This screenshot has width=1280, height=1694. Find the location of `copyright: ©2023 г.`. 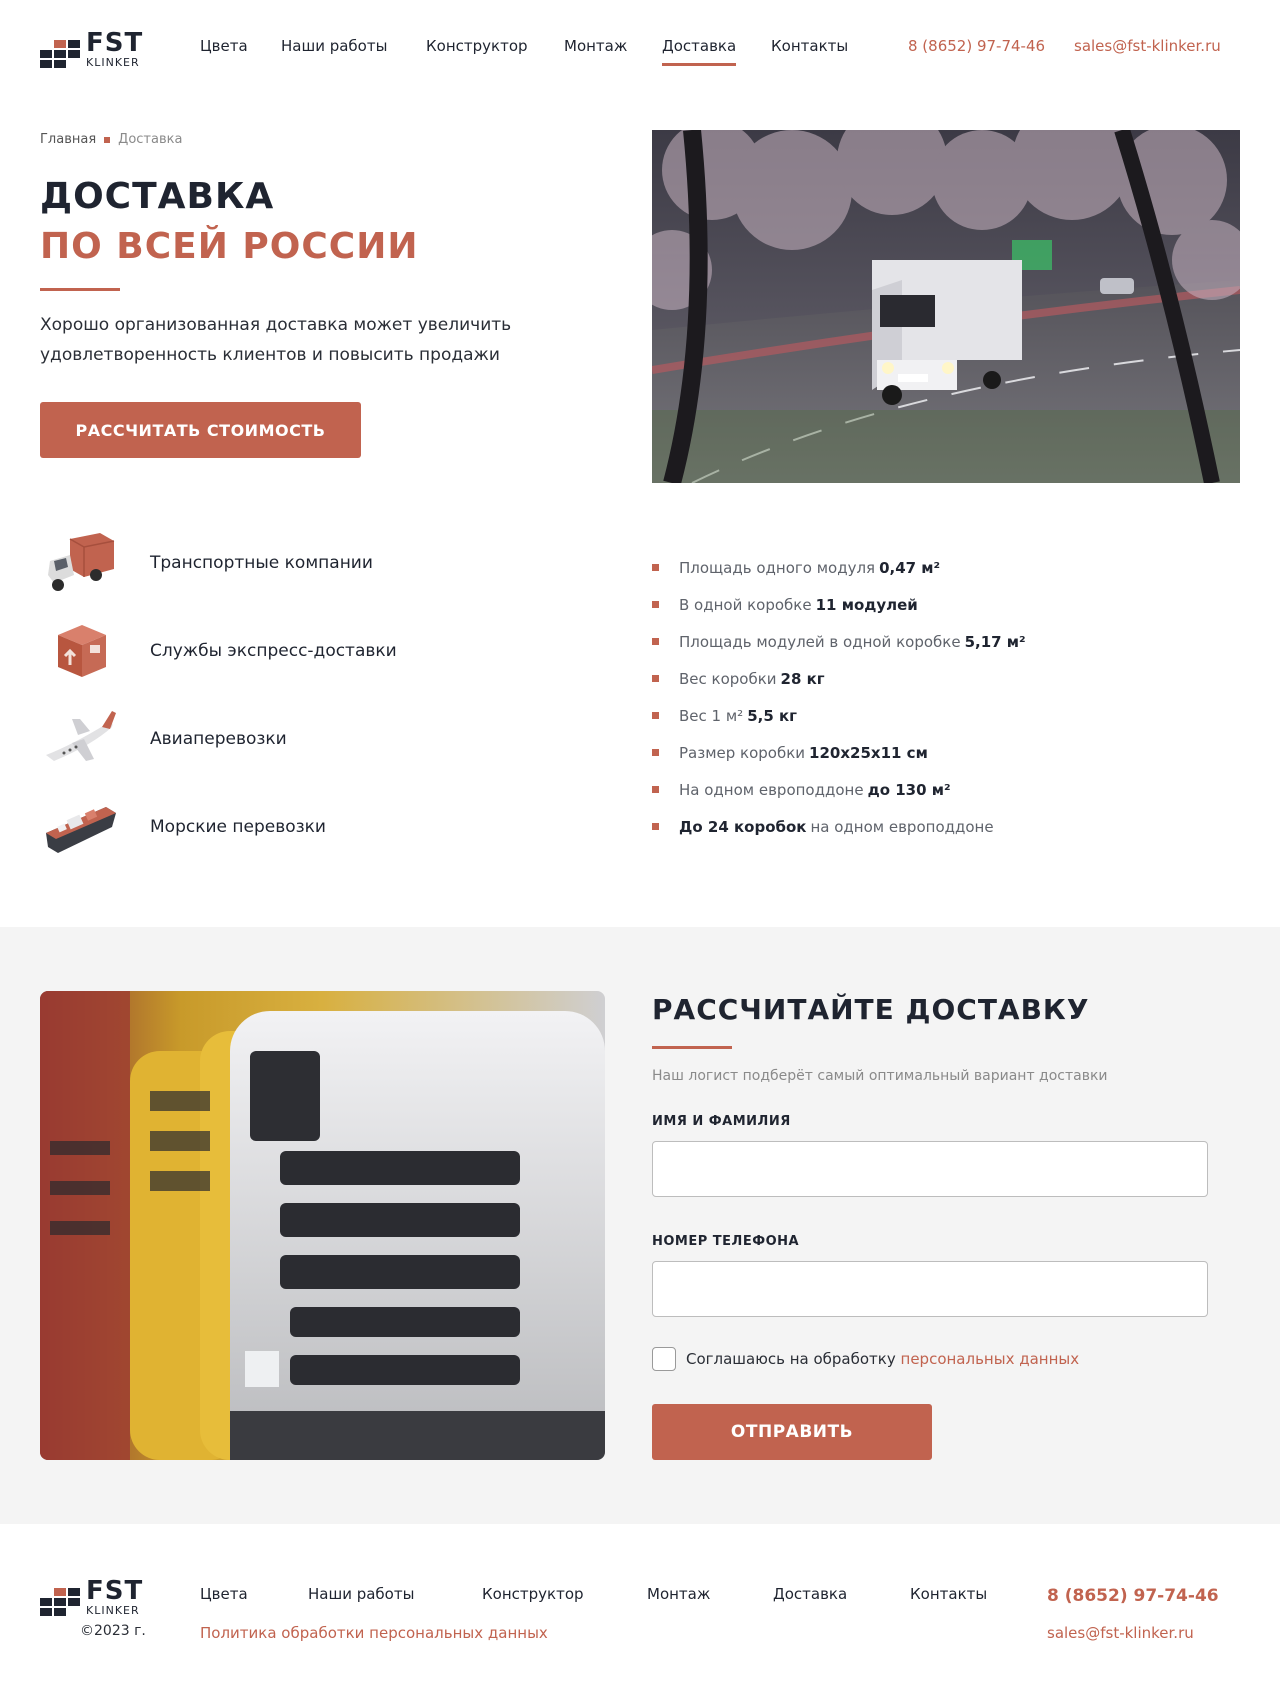

copyright: ©2023 г. is located at coordinates (113, 1631).